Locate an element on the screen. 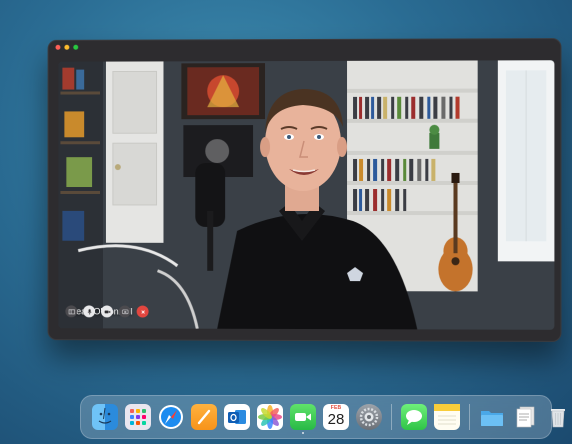 The height and width of the screenshot is (444, 572). dock-notes is located at coordinates (447, 417).